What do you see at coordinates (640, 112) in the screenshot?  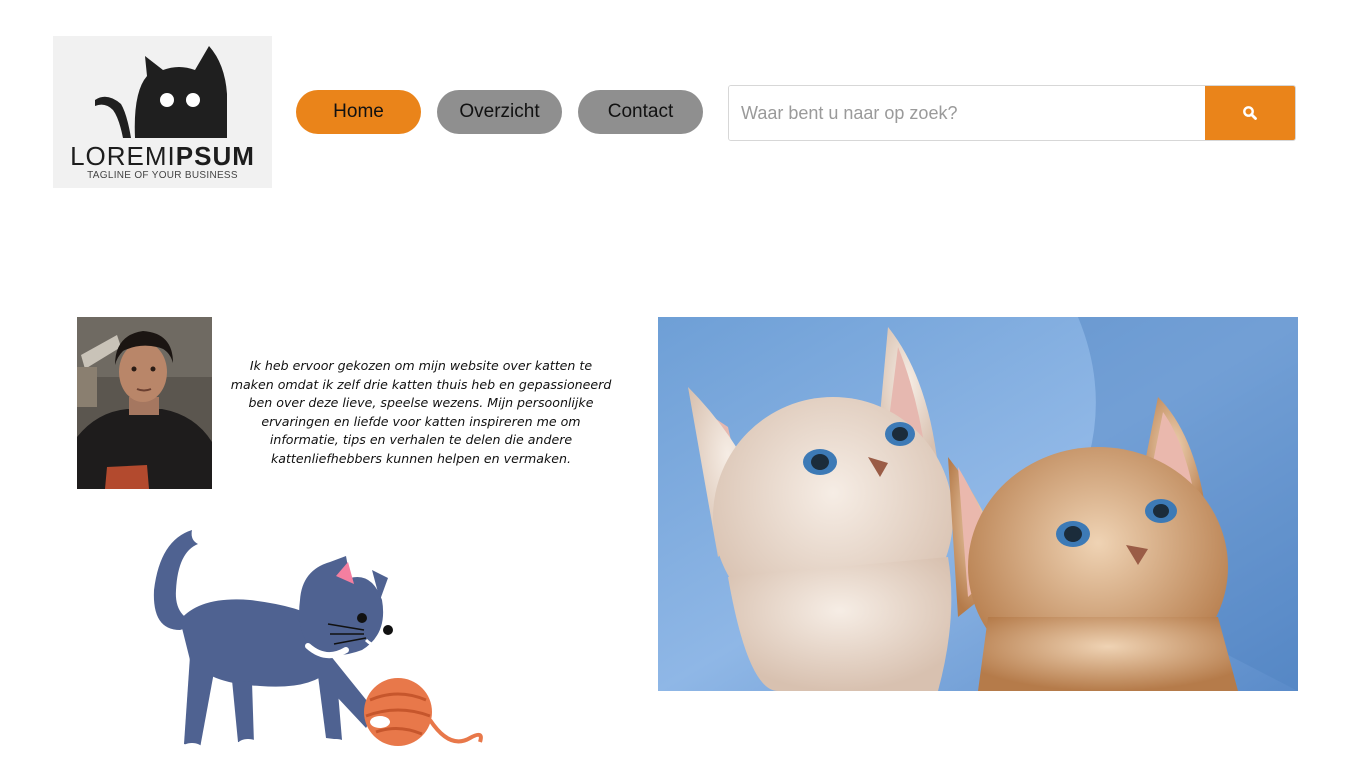 I see `nav-contact-button: Contact` at bounding box center [640, 112].